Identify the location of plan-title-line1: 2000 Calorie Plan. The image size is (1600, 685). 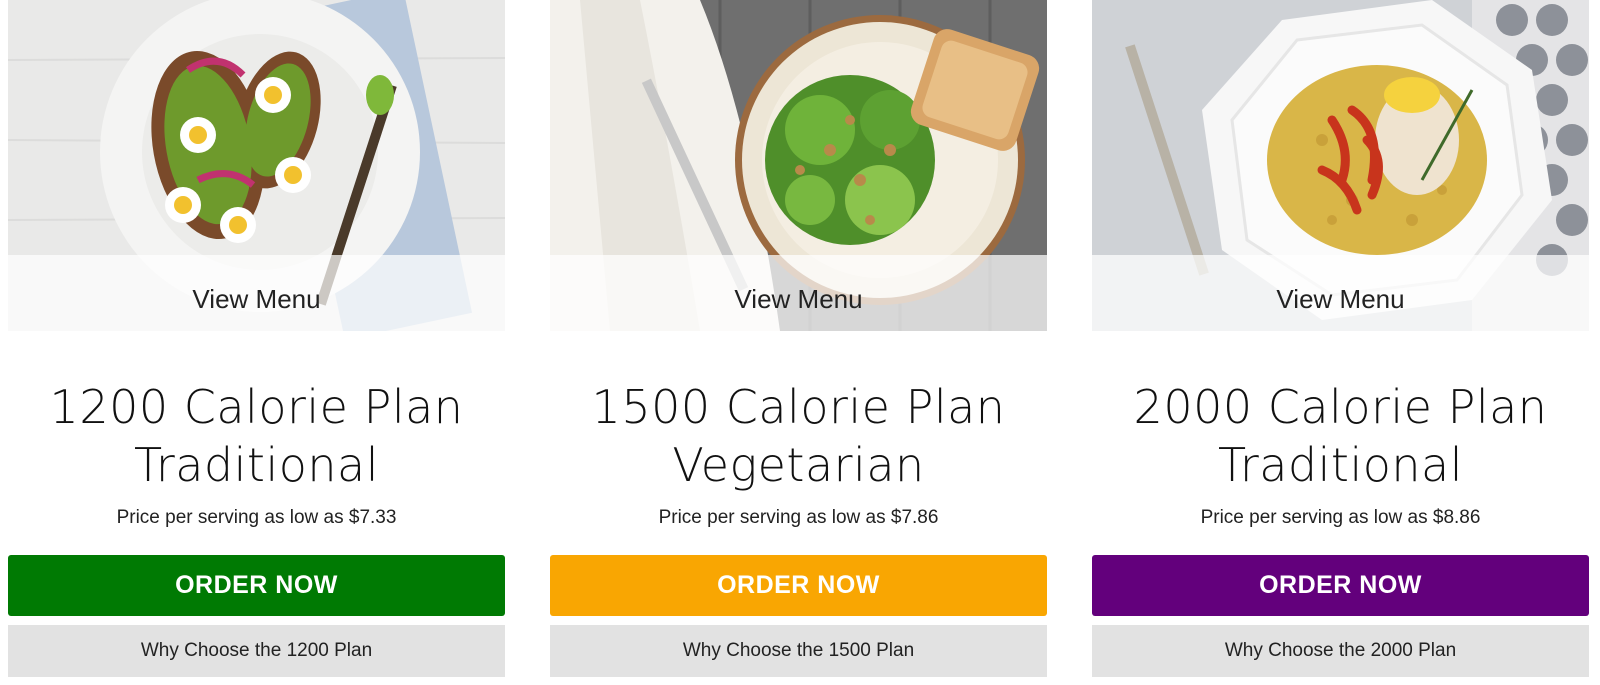
(1340, 407).